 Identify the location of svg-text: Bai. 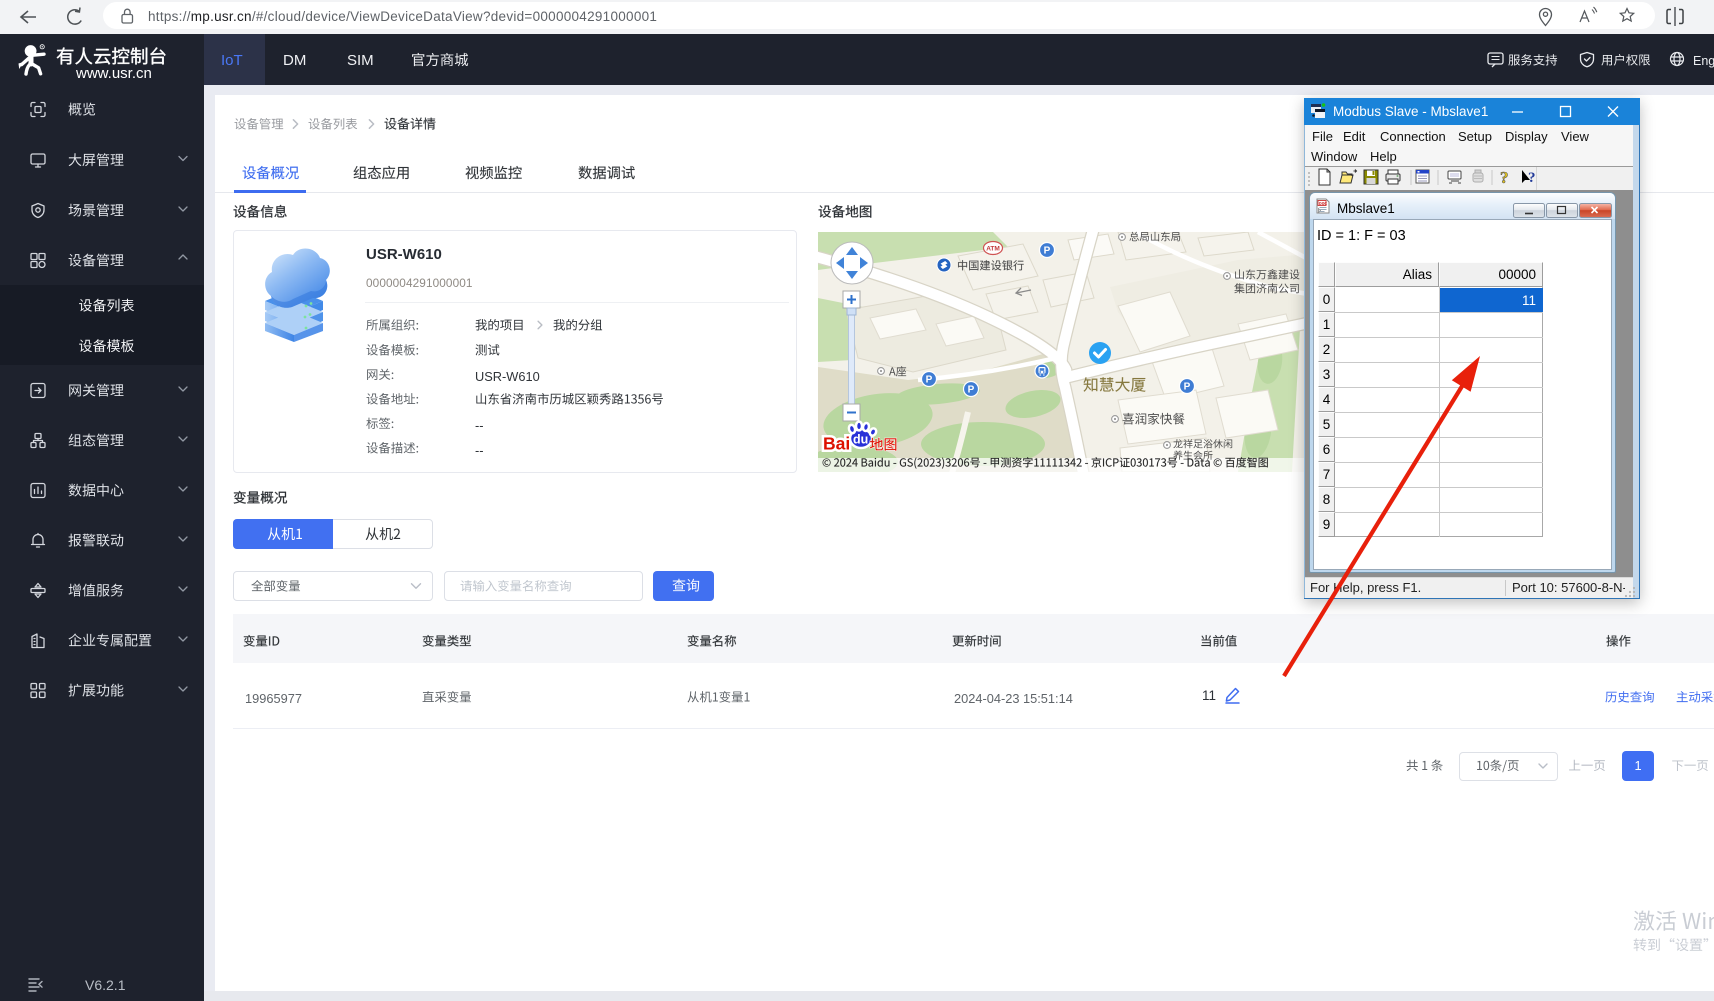
(836, 444).